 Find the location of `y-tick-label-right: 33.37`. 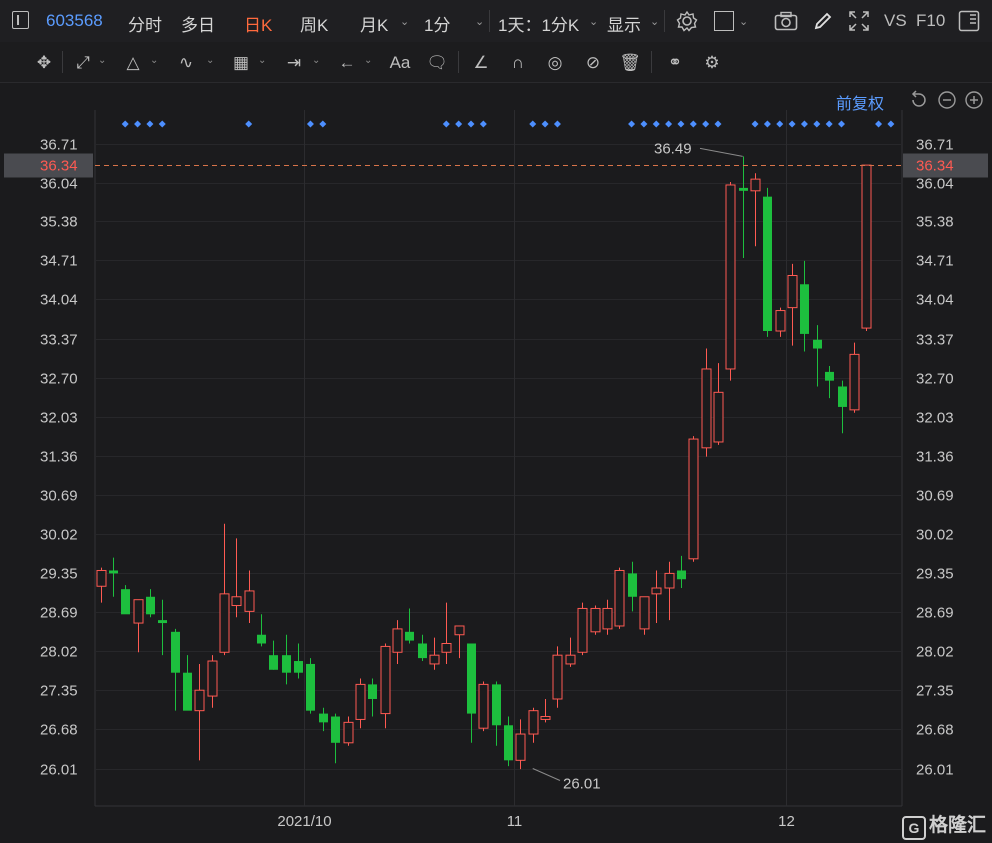

y-tick-label-right: 33.37 is located at coordinates (935, 340).